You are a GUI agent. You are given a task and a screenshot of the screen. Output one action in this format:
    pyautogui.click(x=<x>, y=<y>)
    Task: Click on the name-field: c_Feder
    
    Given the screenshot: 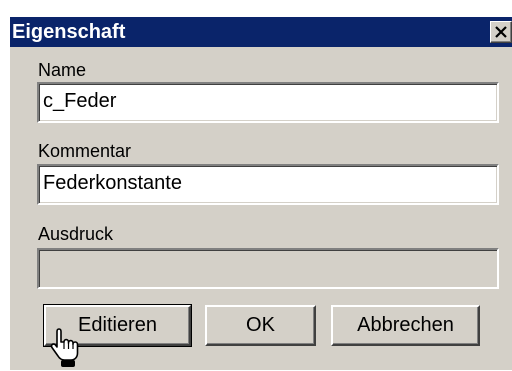 What is the action you would take?
    pyautogui.click(x=268, y=102)
    